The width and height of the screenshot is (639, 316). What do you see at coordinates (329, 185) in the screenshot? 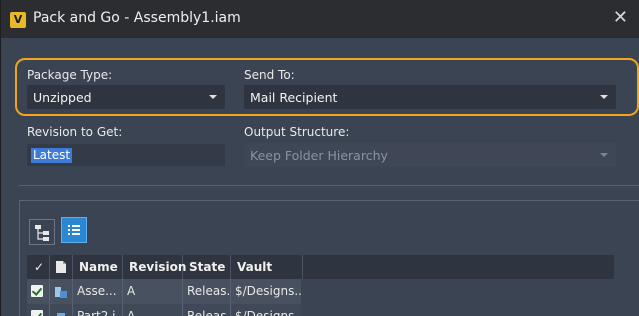
I see `section-divider` at bounding box center [329, 185].